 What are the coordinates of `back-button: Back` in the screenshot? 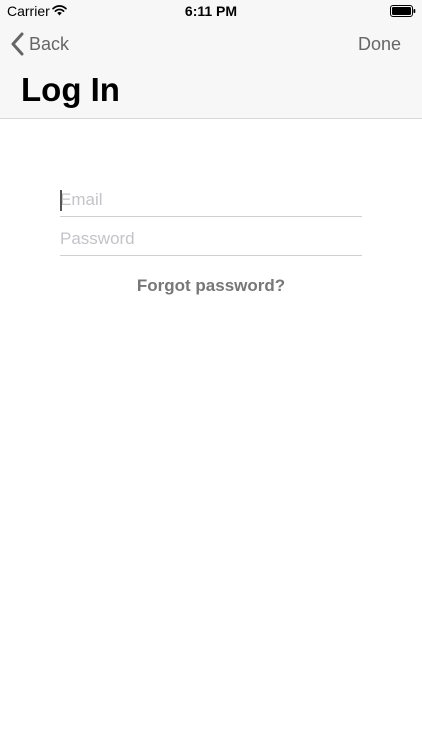 It's located at (39, 44).